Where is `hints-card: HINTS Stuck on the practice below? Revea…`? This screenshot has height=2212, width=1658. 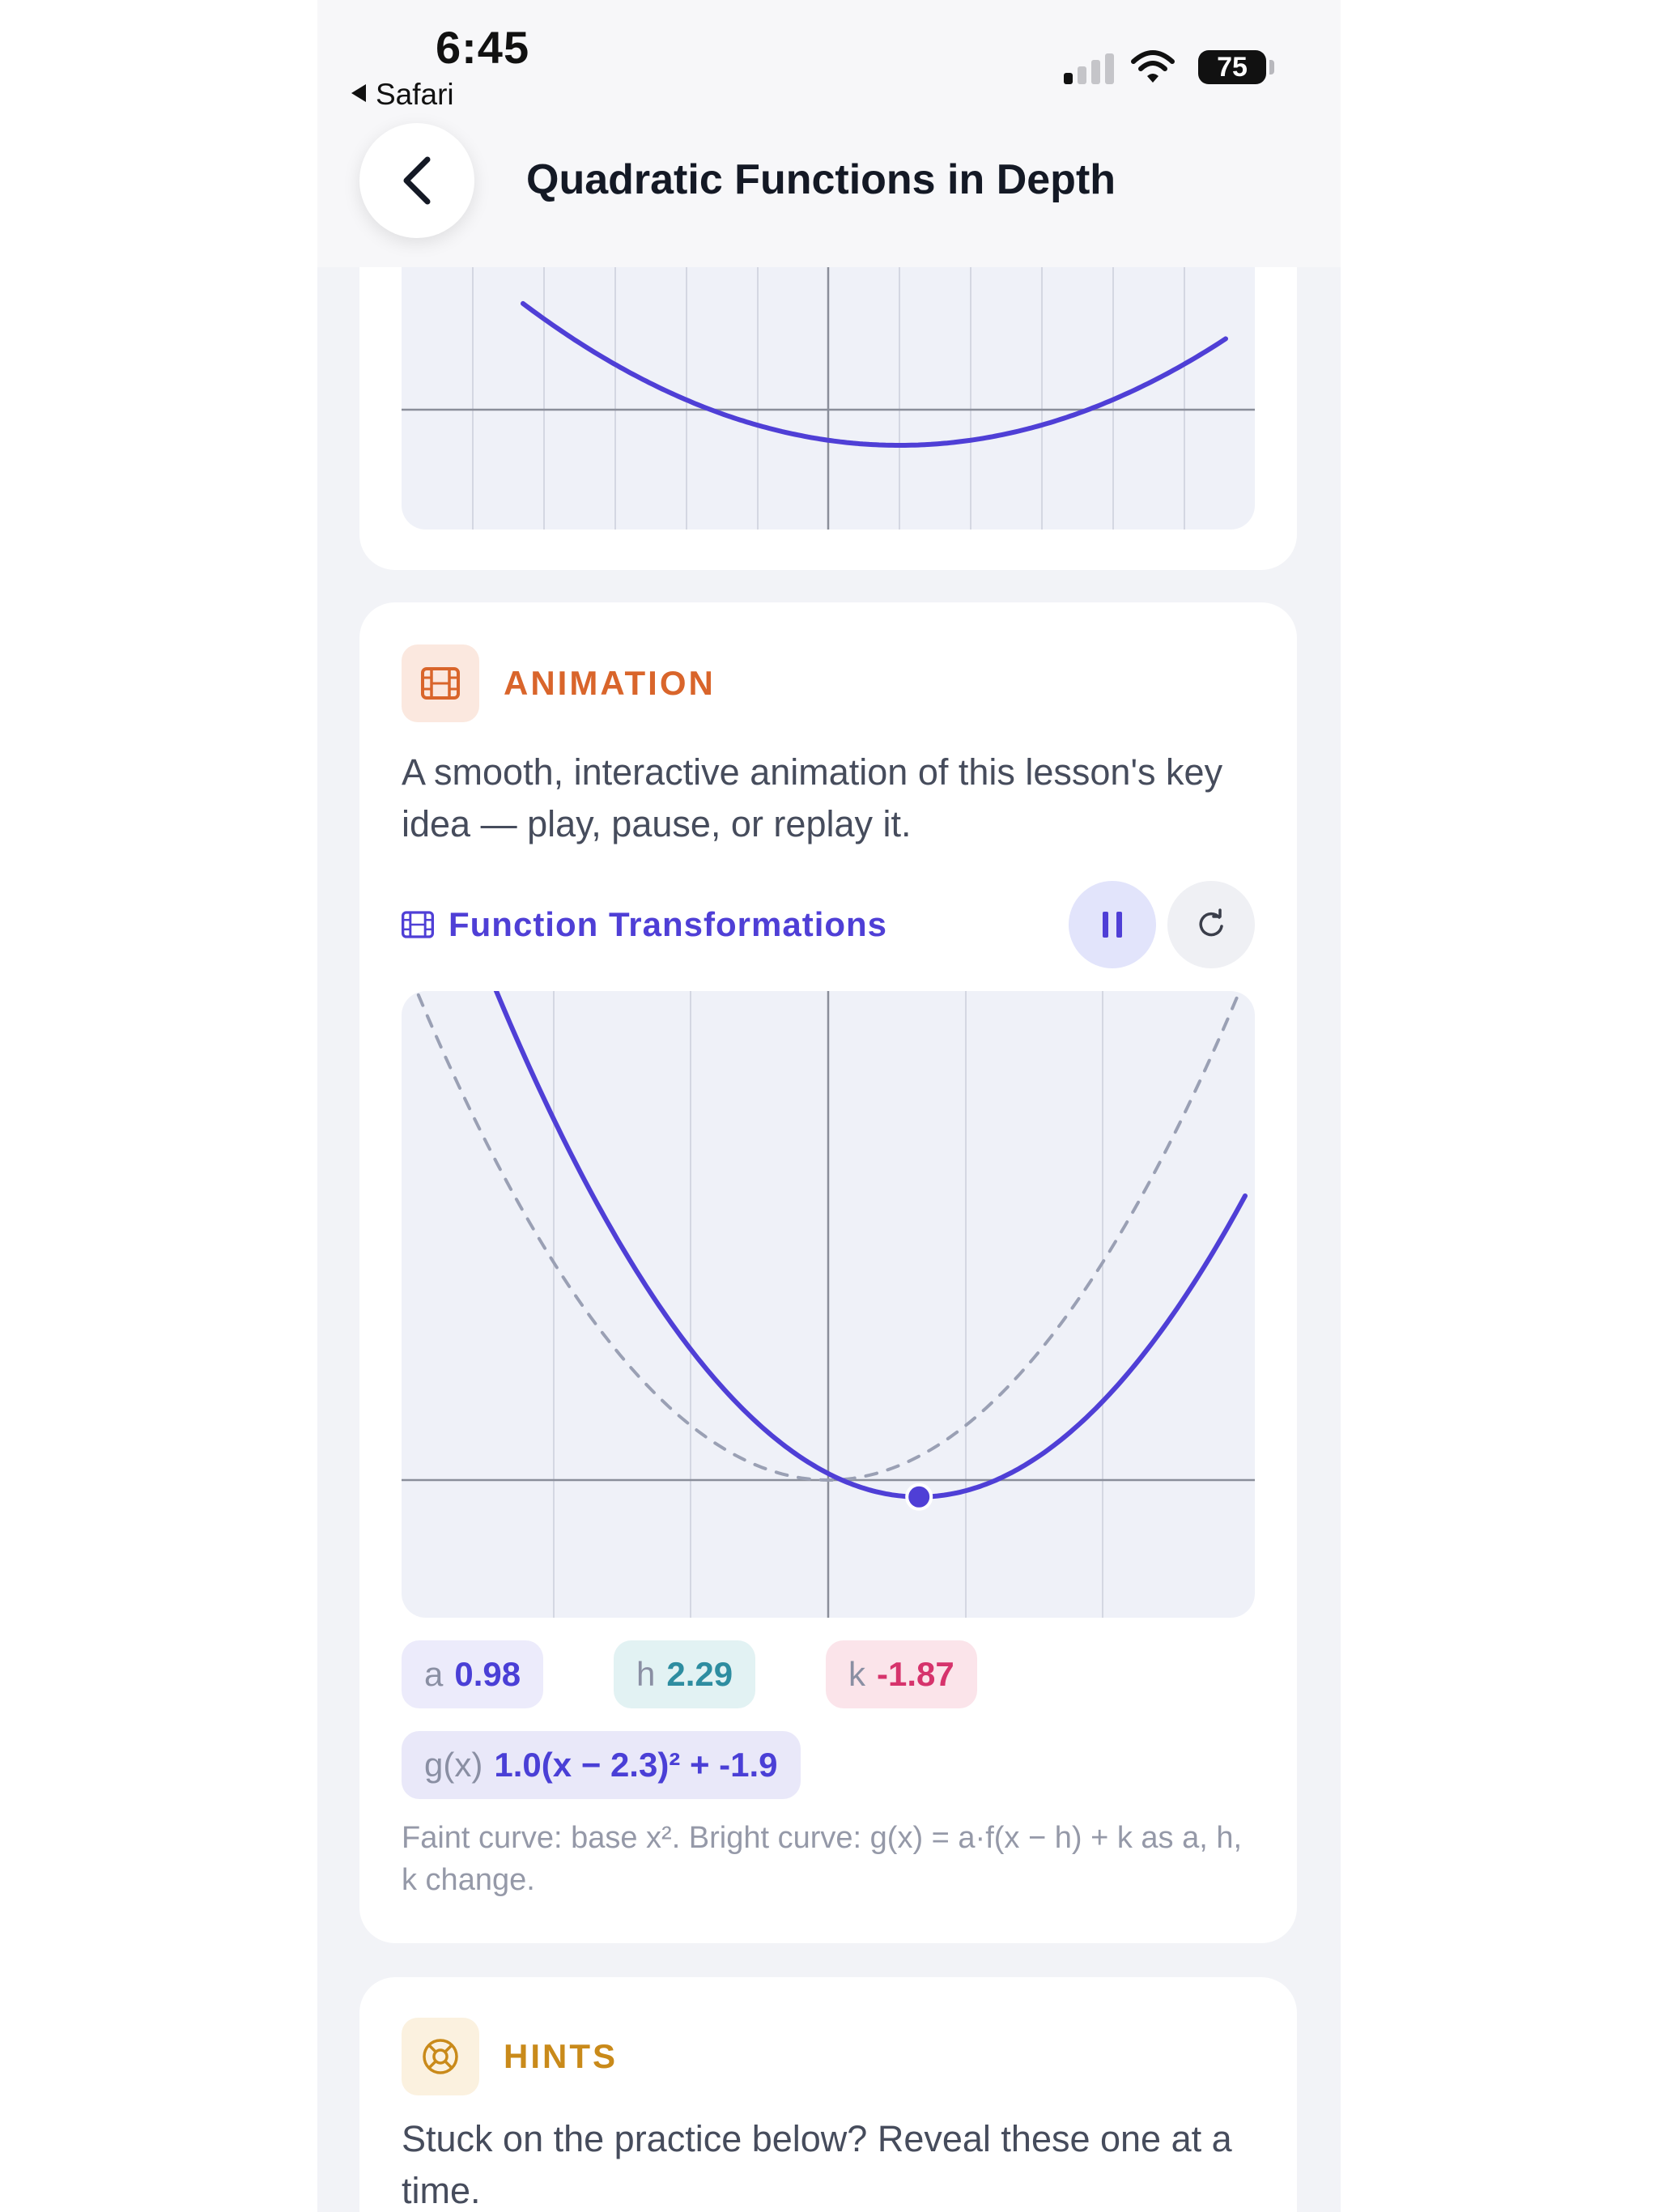
hints-card: HINTS Stuck on the practice below? Revea… is located at coordinates (828, 2095).